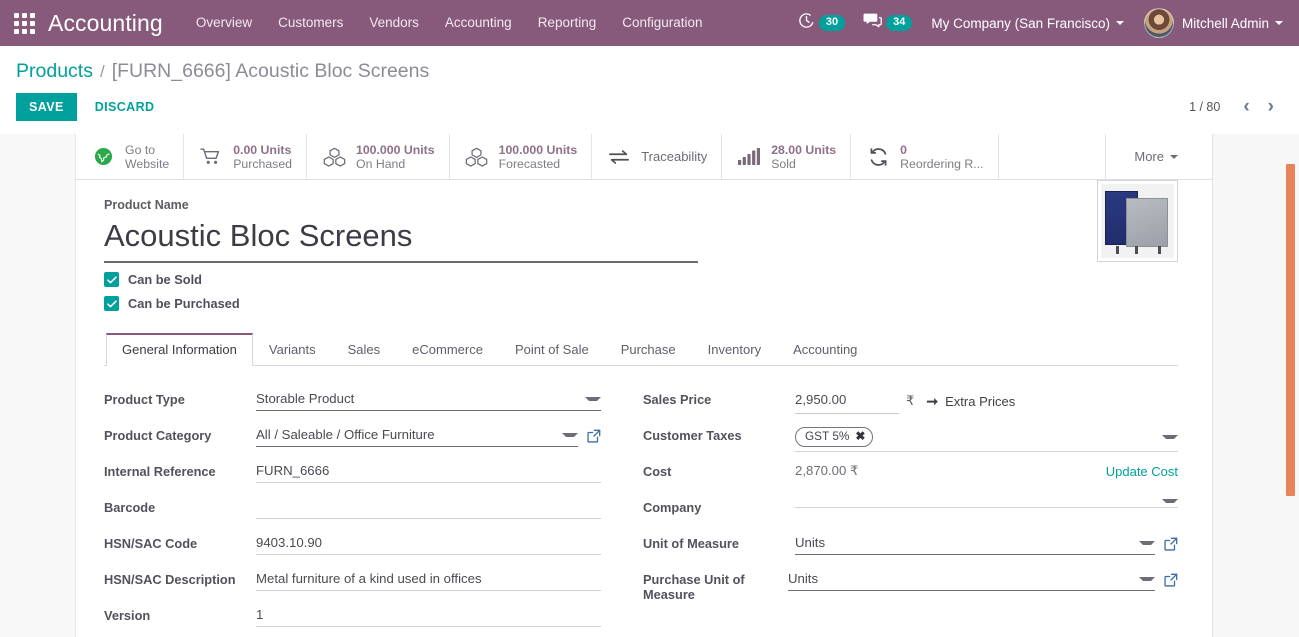 The image size is (1299, 637). Describe the element at coordinates (170, 579) in the screenshot. I see `hsn-sac-description-label: HSN/SAC Description` at that location.